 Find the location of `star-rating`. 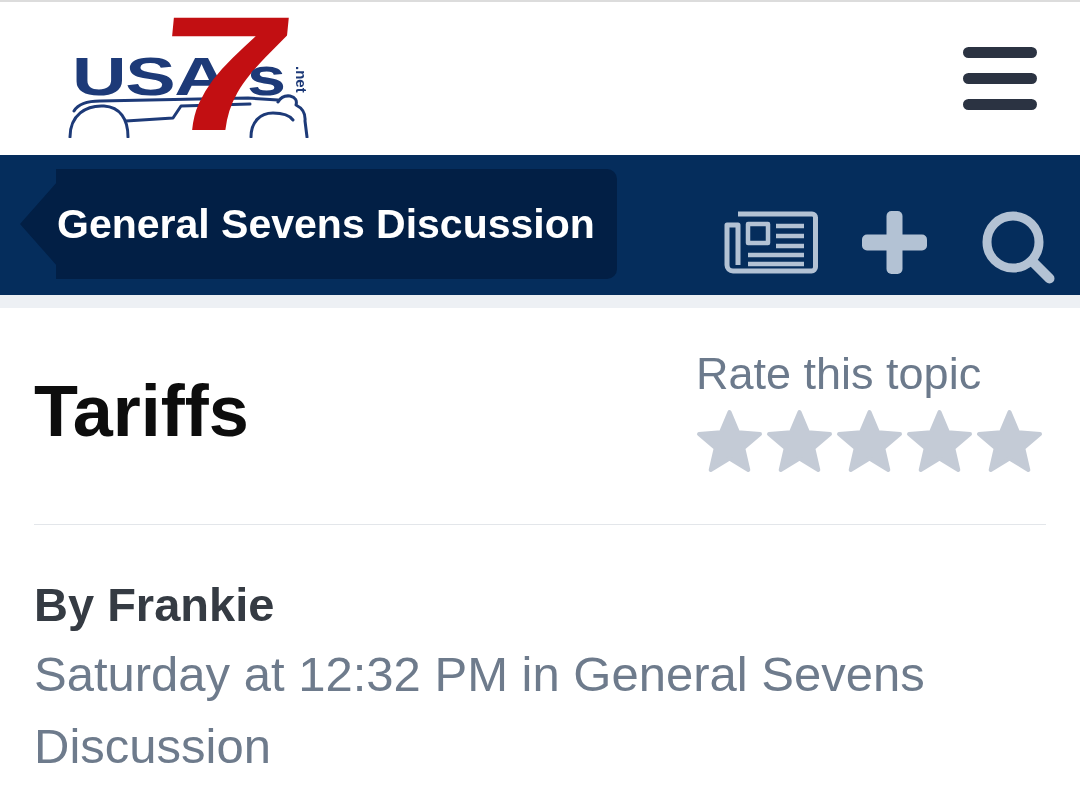

star-rating is located at coordinates (869, 441).